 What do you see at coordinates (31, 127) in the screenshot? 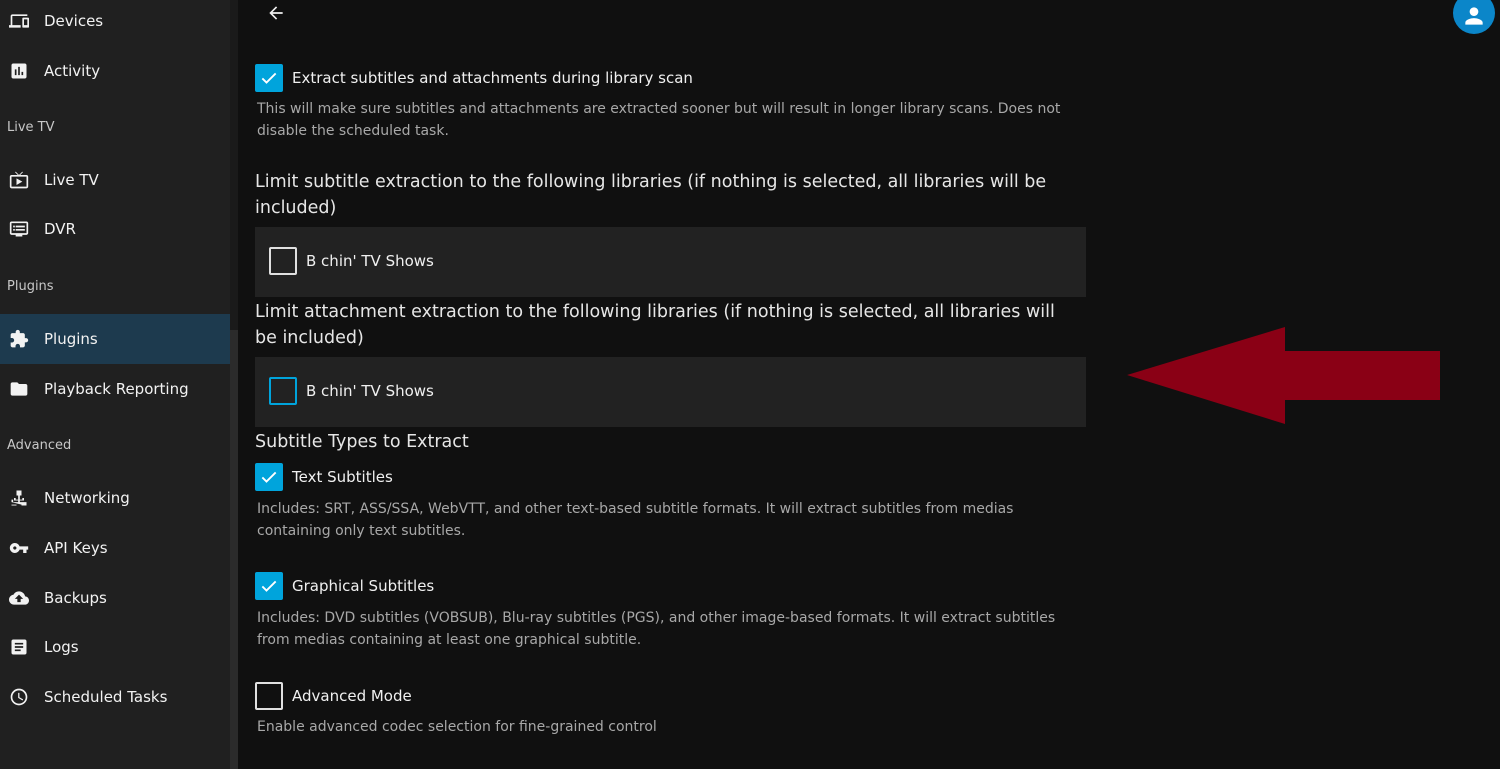
I see `section-label-live-tv: Live TV` at bounding box center [31, 127].